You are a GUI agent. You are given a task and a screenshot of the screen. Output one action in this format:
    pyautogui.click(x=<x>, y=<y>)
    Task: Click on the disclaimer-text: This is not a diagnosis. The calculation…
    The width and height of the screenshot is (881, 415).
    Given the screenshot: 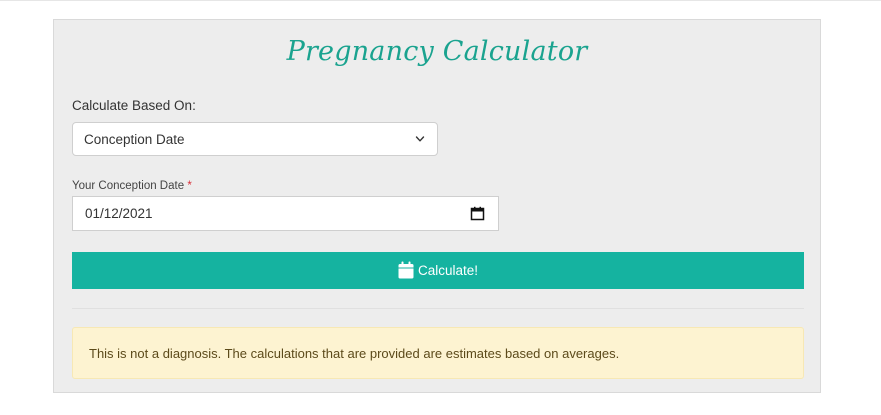 What is the action you would take?
    pyautogui.click(x=354, y=353)
    